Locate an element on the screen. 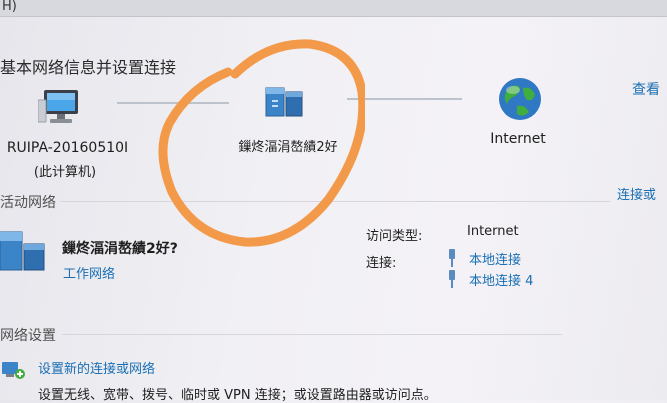 This screenshot has height=403, width=667. network-settings-title: 网络设置 is located at coordinates (28, 336).